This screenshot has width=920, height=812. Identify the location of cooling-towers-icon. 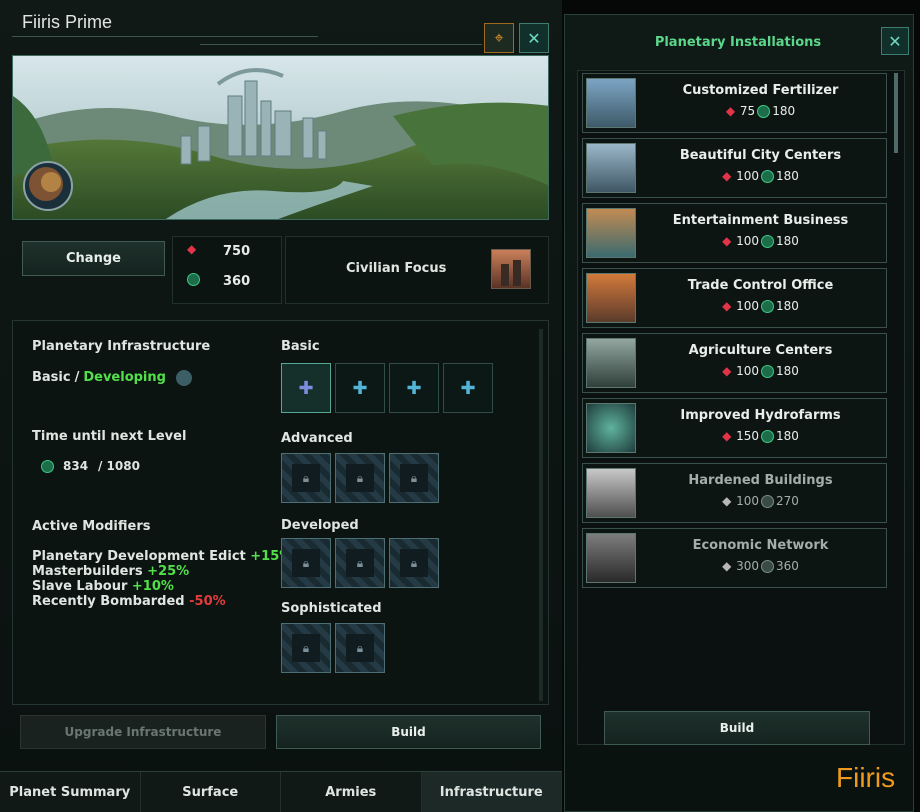
(511, 269).